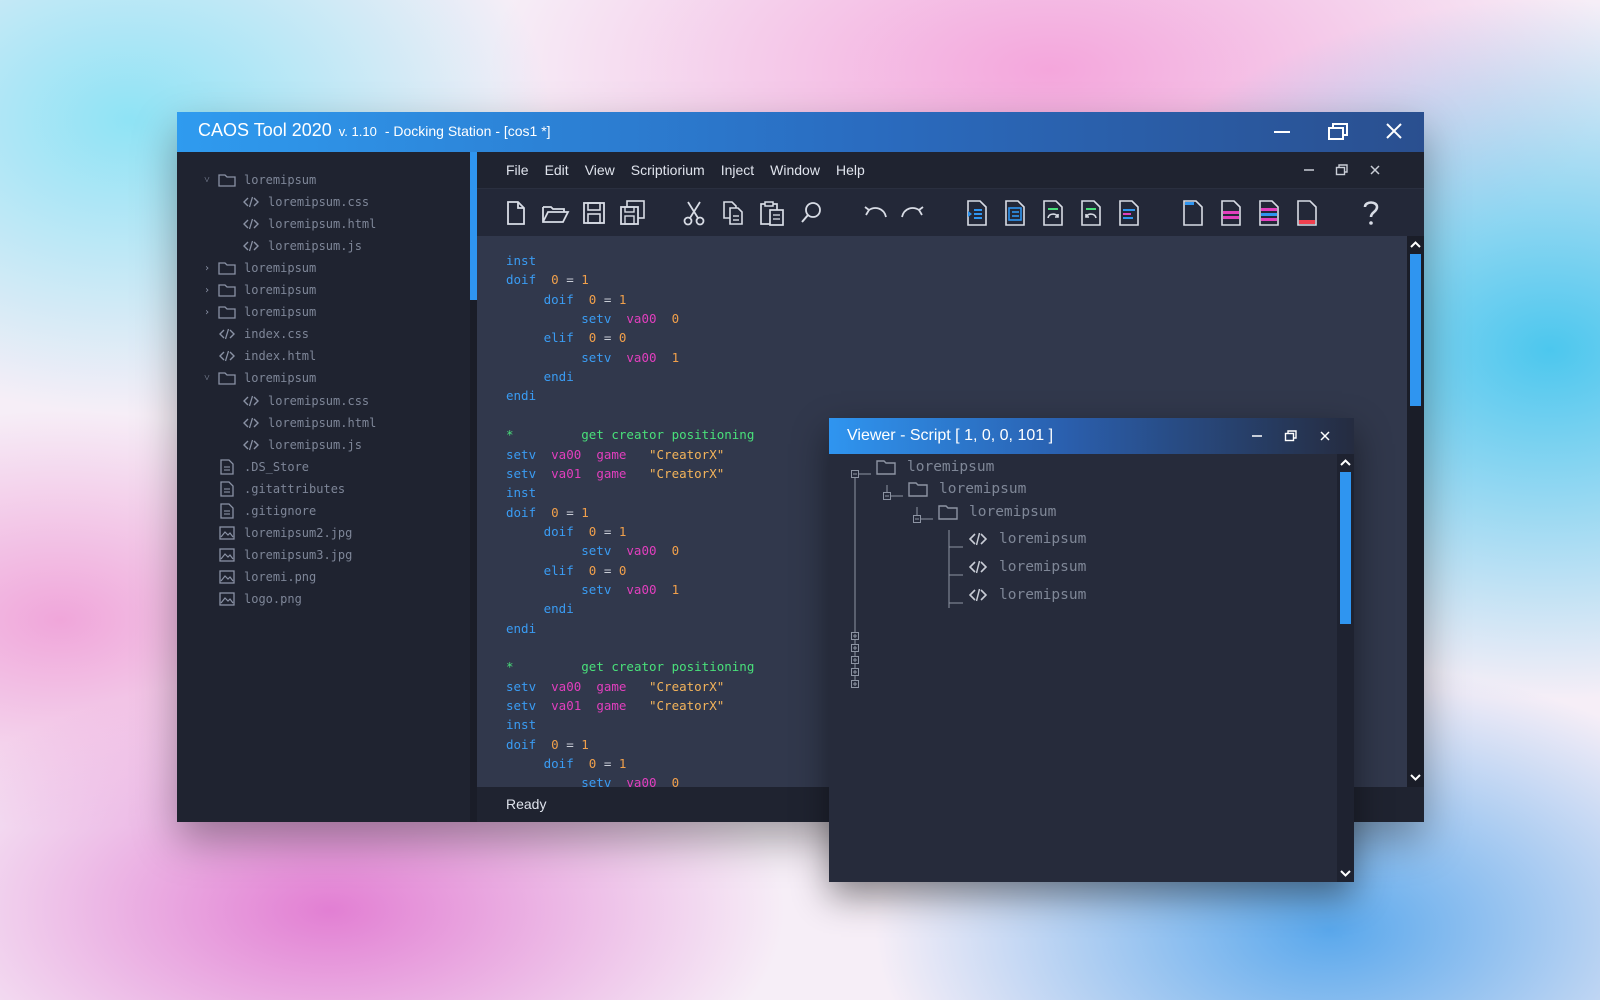 The width and height of the screenshot is (1600, 1000). What do you see at coordinates (668, 170) in the screenshot?
I see `menu-scriptiorium: Scriptiorium` at bounding box center [668, 170].